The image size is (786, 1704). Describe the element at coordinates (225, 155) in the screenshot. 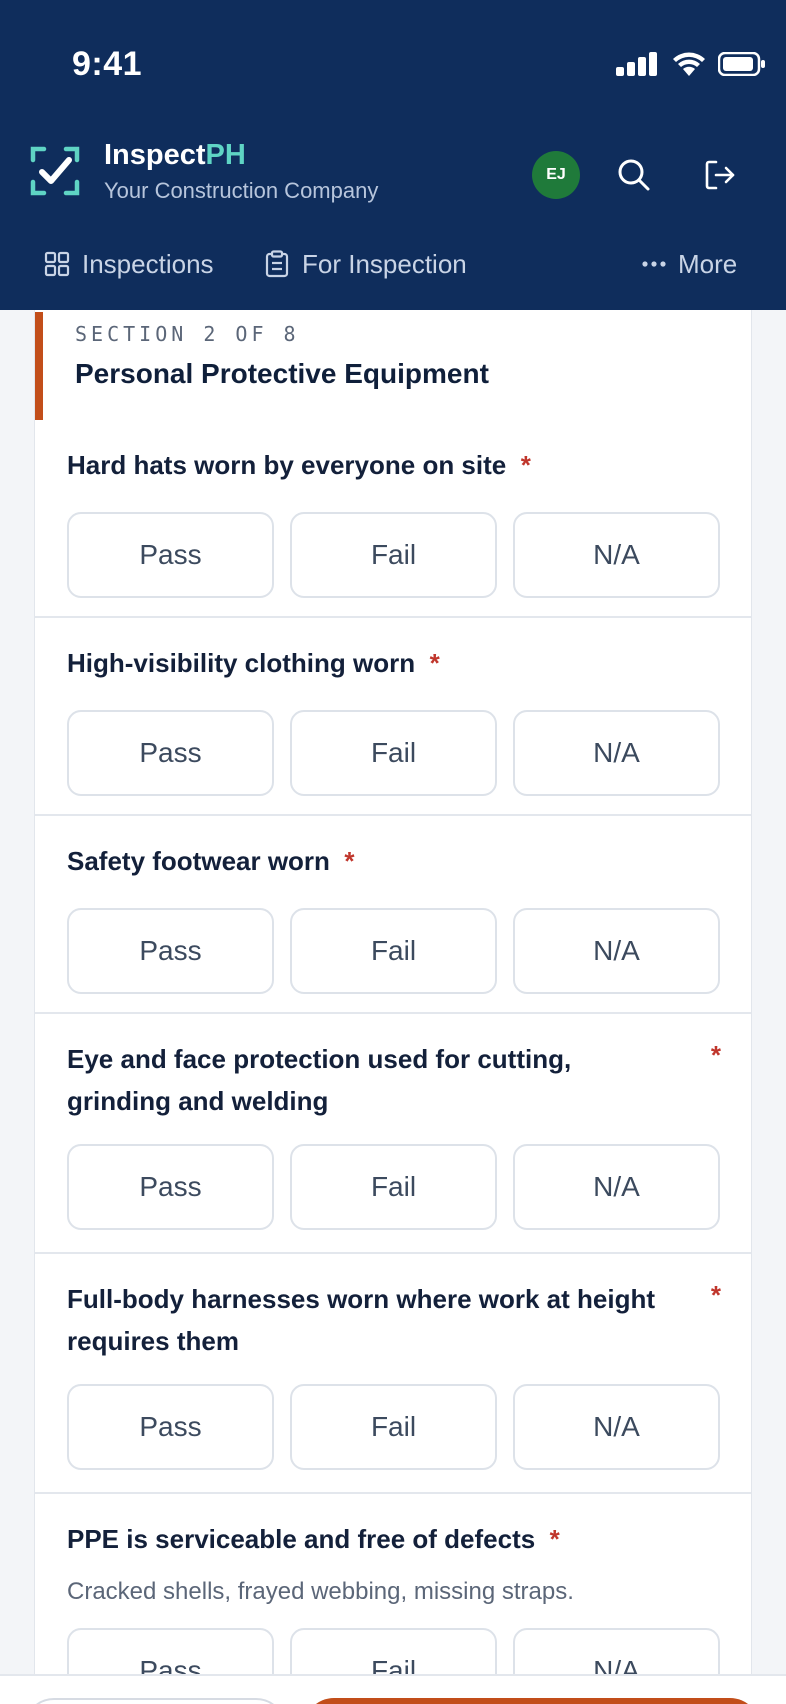

I see `app-name-accent: PH` at that location.